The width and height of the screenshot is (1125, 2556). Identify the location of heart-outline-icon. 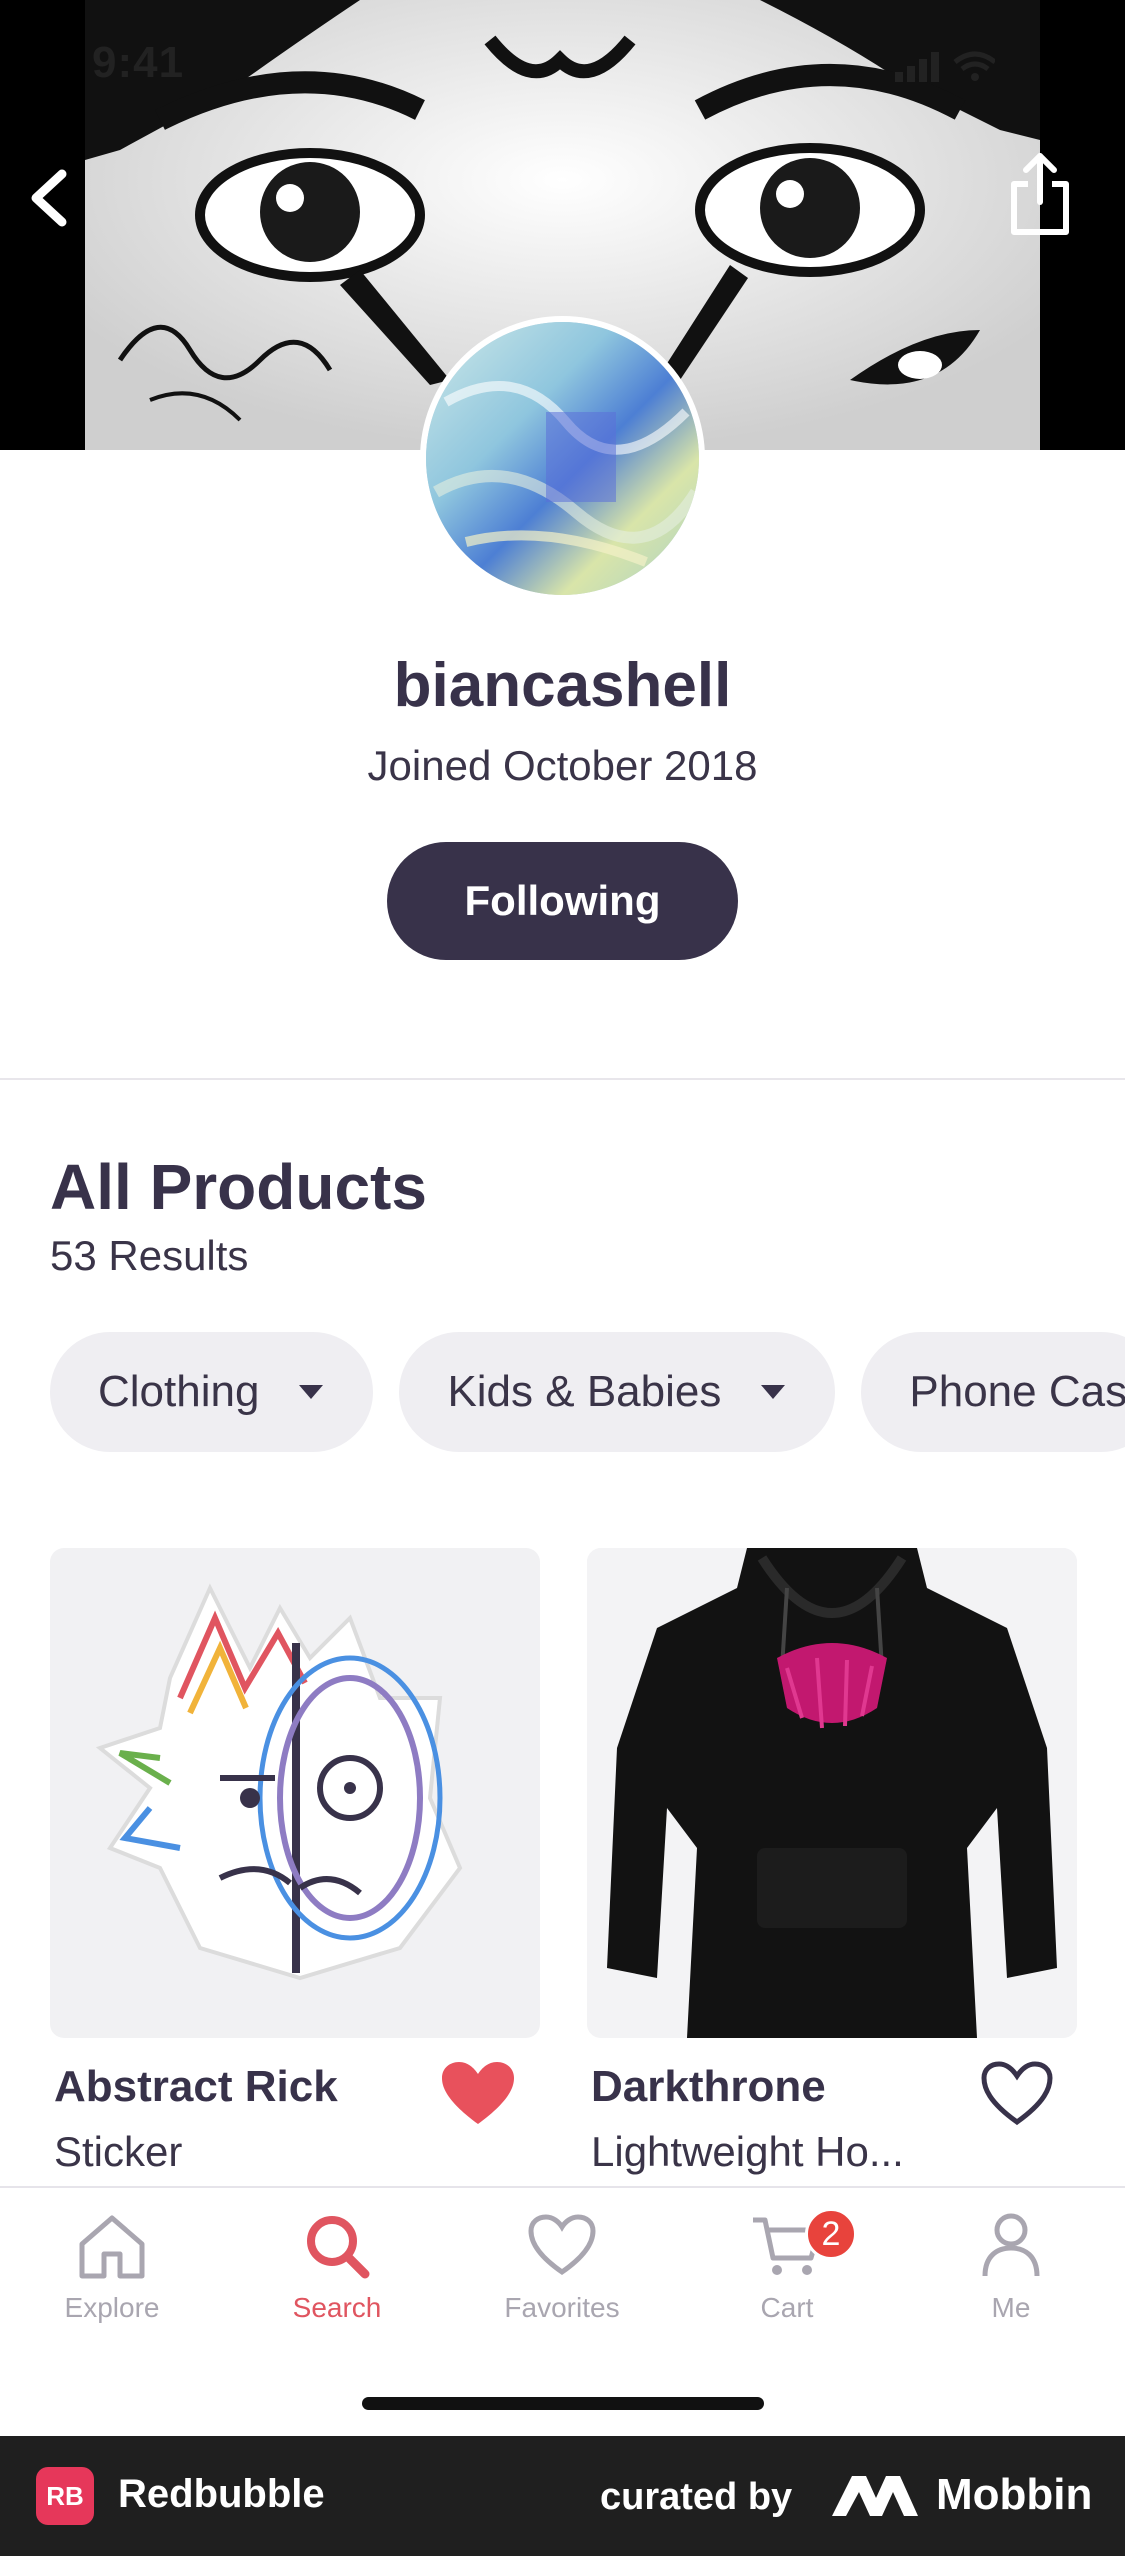
(1017, 2093).